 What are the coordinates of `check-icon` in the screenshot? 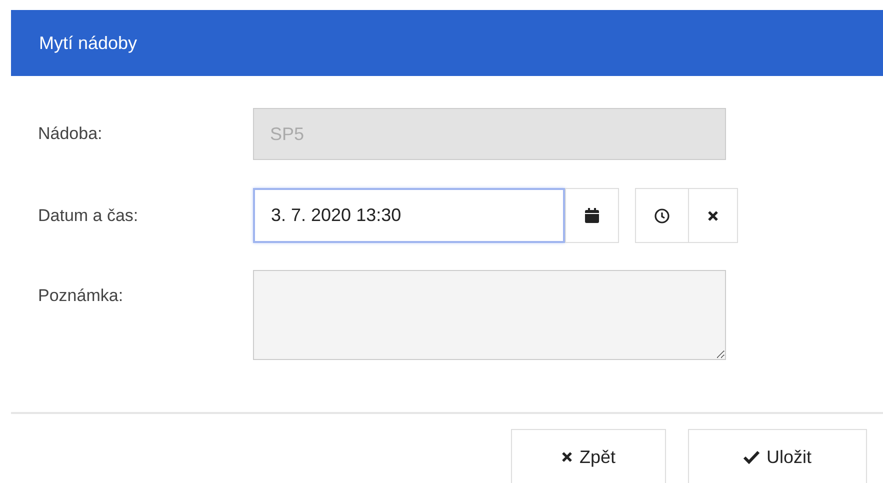 It's located at (751, 457).